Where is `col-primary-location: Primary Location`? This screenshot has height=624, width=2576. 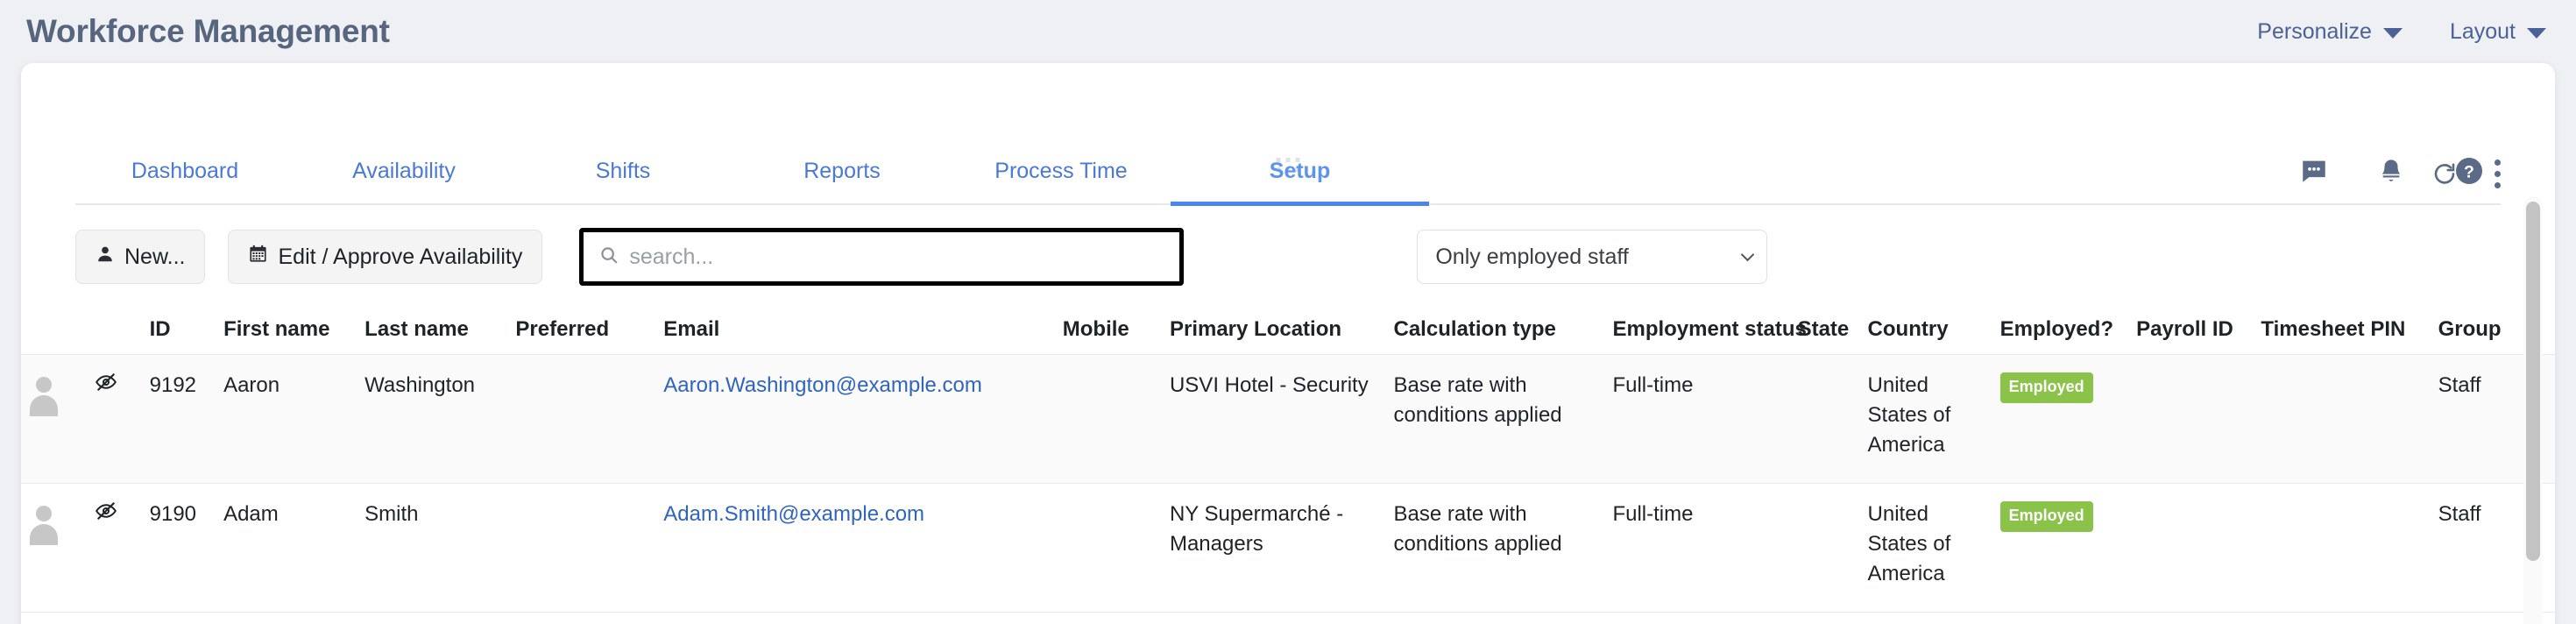
col-primary-location: Primary Location is located at coordinates (1282, 331).